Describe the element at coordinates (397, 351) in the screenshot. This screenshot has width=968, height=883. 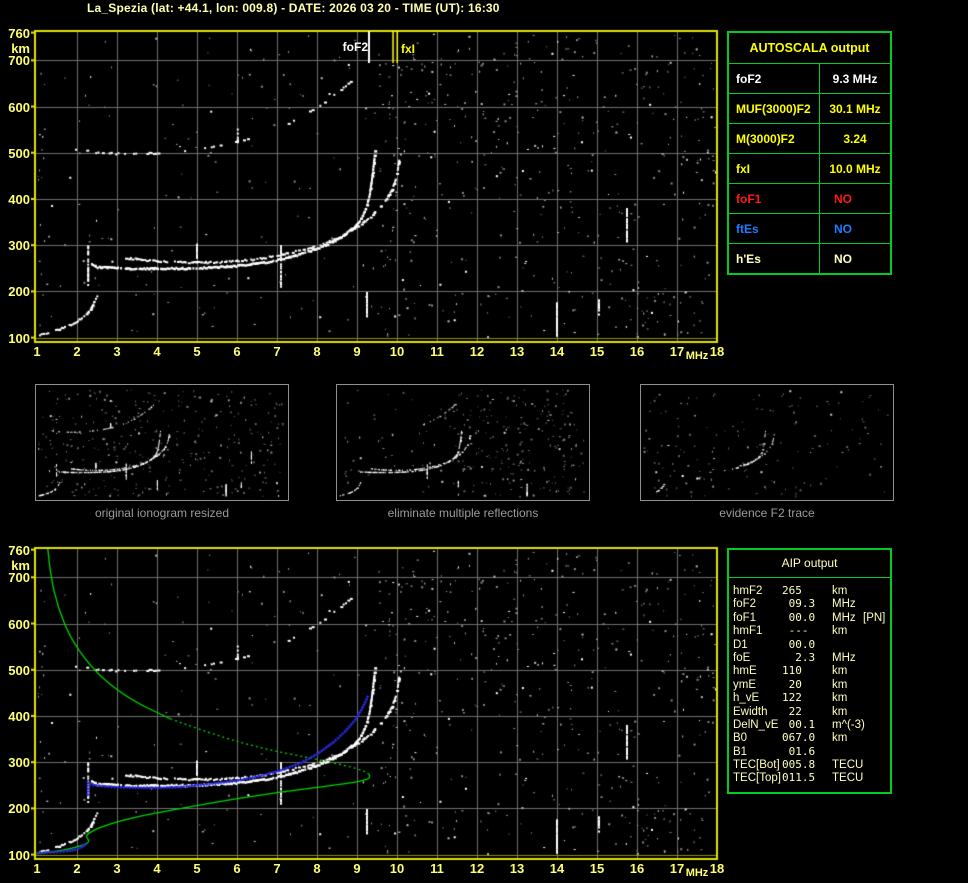
I see `x-tick-label: 10` at that location.